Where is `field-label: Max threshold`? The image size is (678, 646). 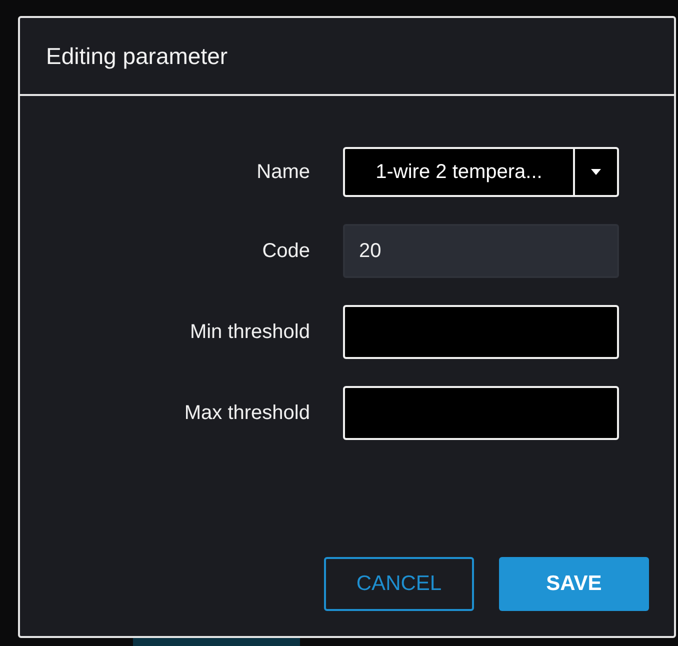
field-label: Max threshold is located at coordinates (247, 413).